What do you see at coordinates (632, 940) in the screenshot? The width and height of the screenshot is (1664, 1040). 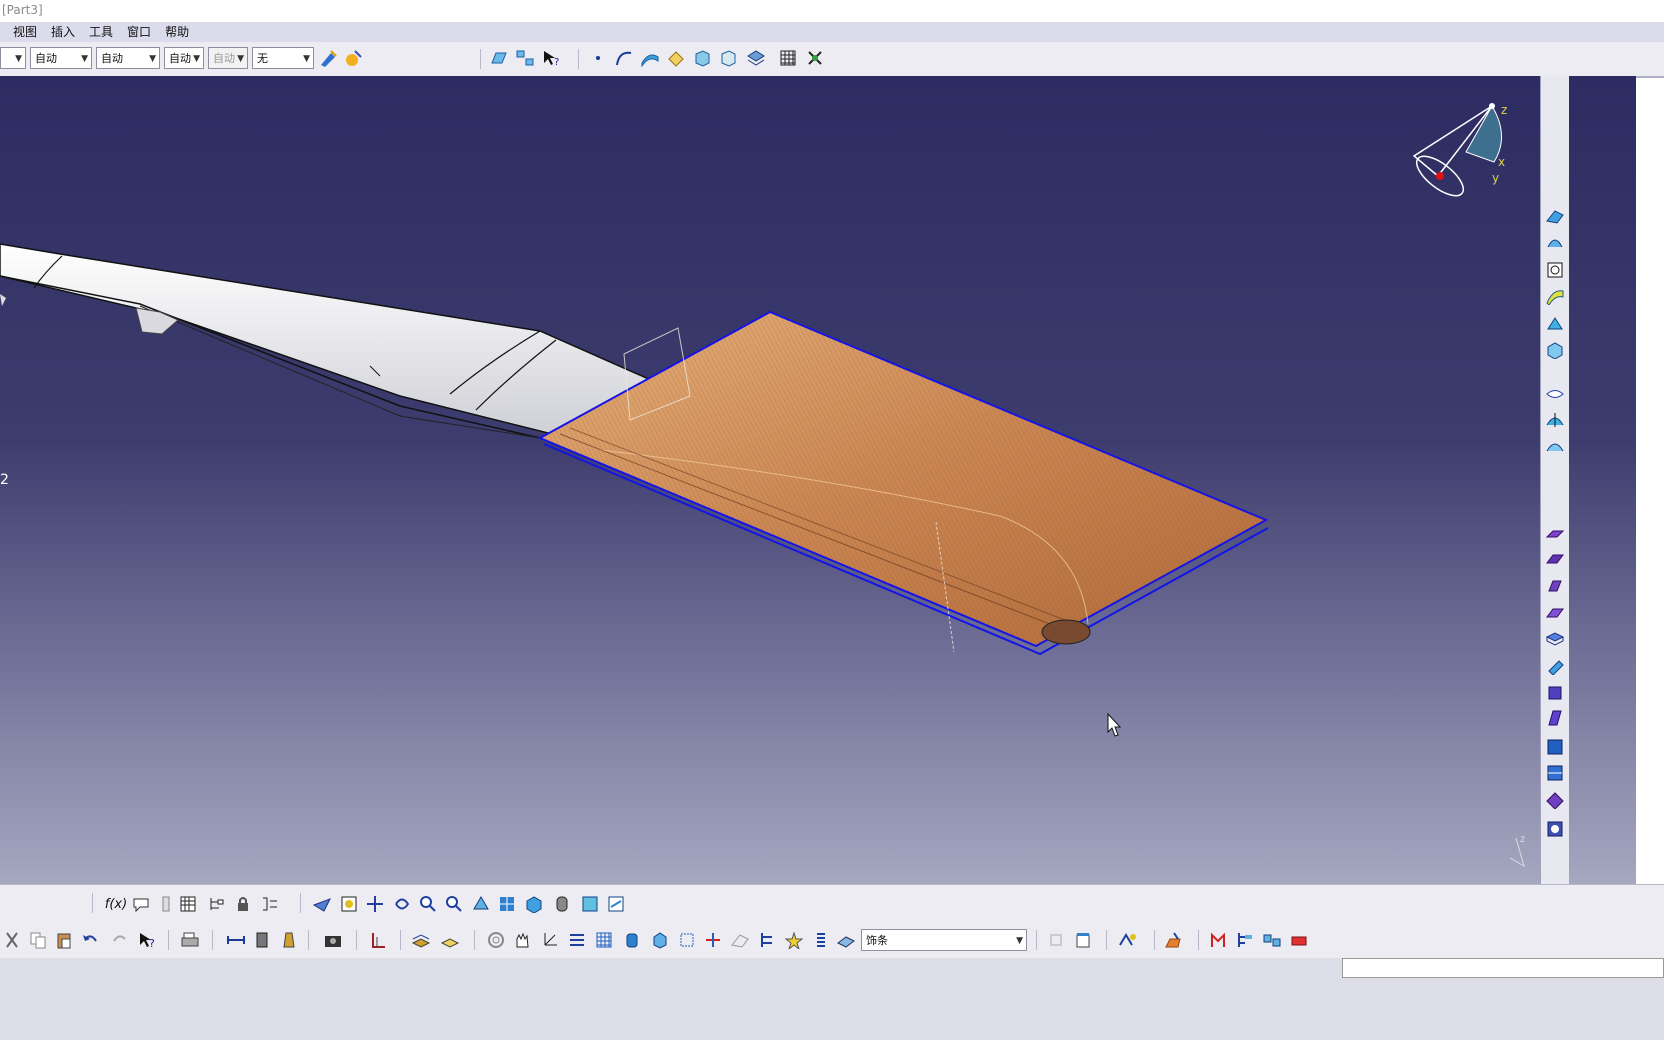 I see `cylinder-icon` at bounding box center [632, 940].